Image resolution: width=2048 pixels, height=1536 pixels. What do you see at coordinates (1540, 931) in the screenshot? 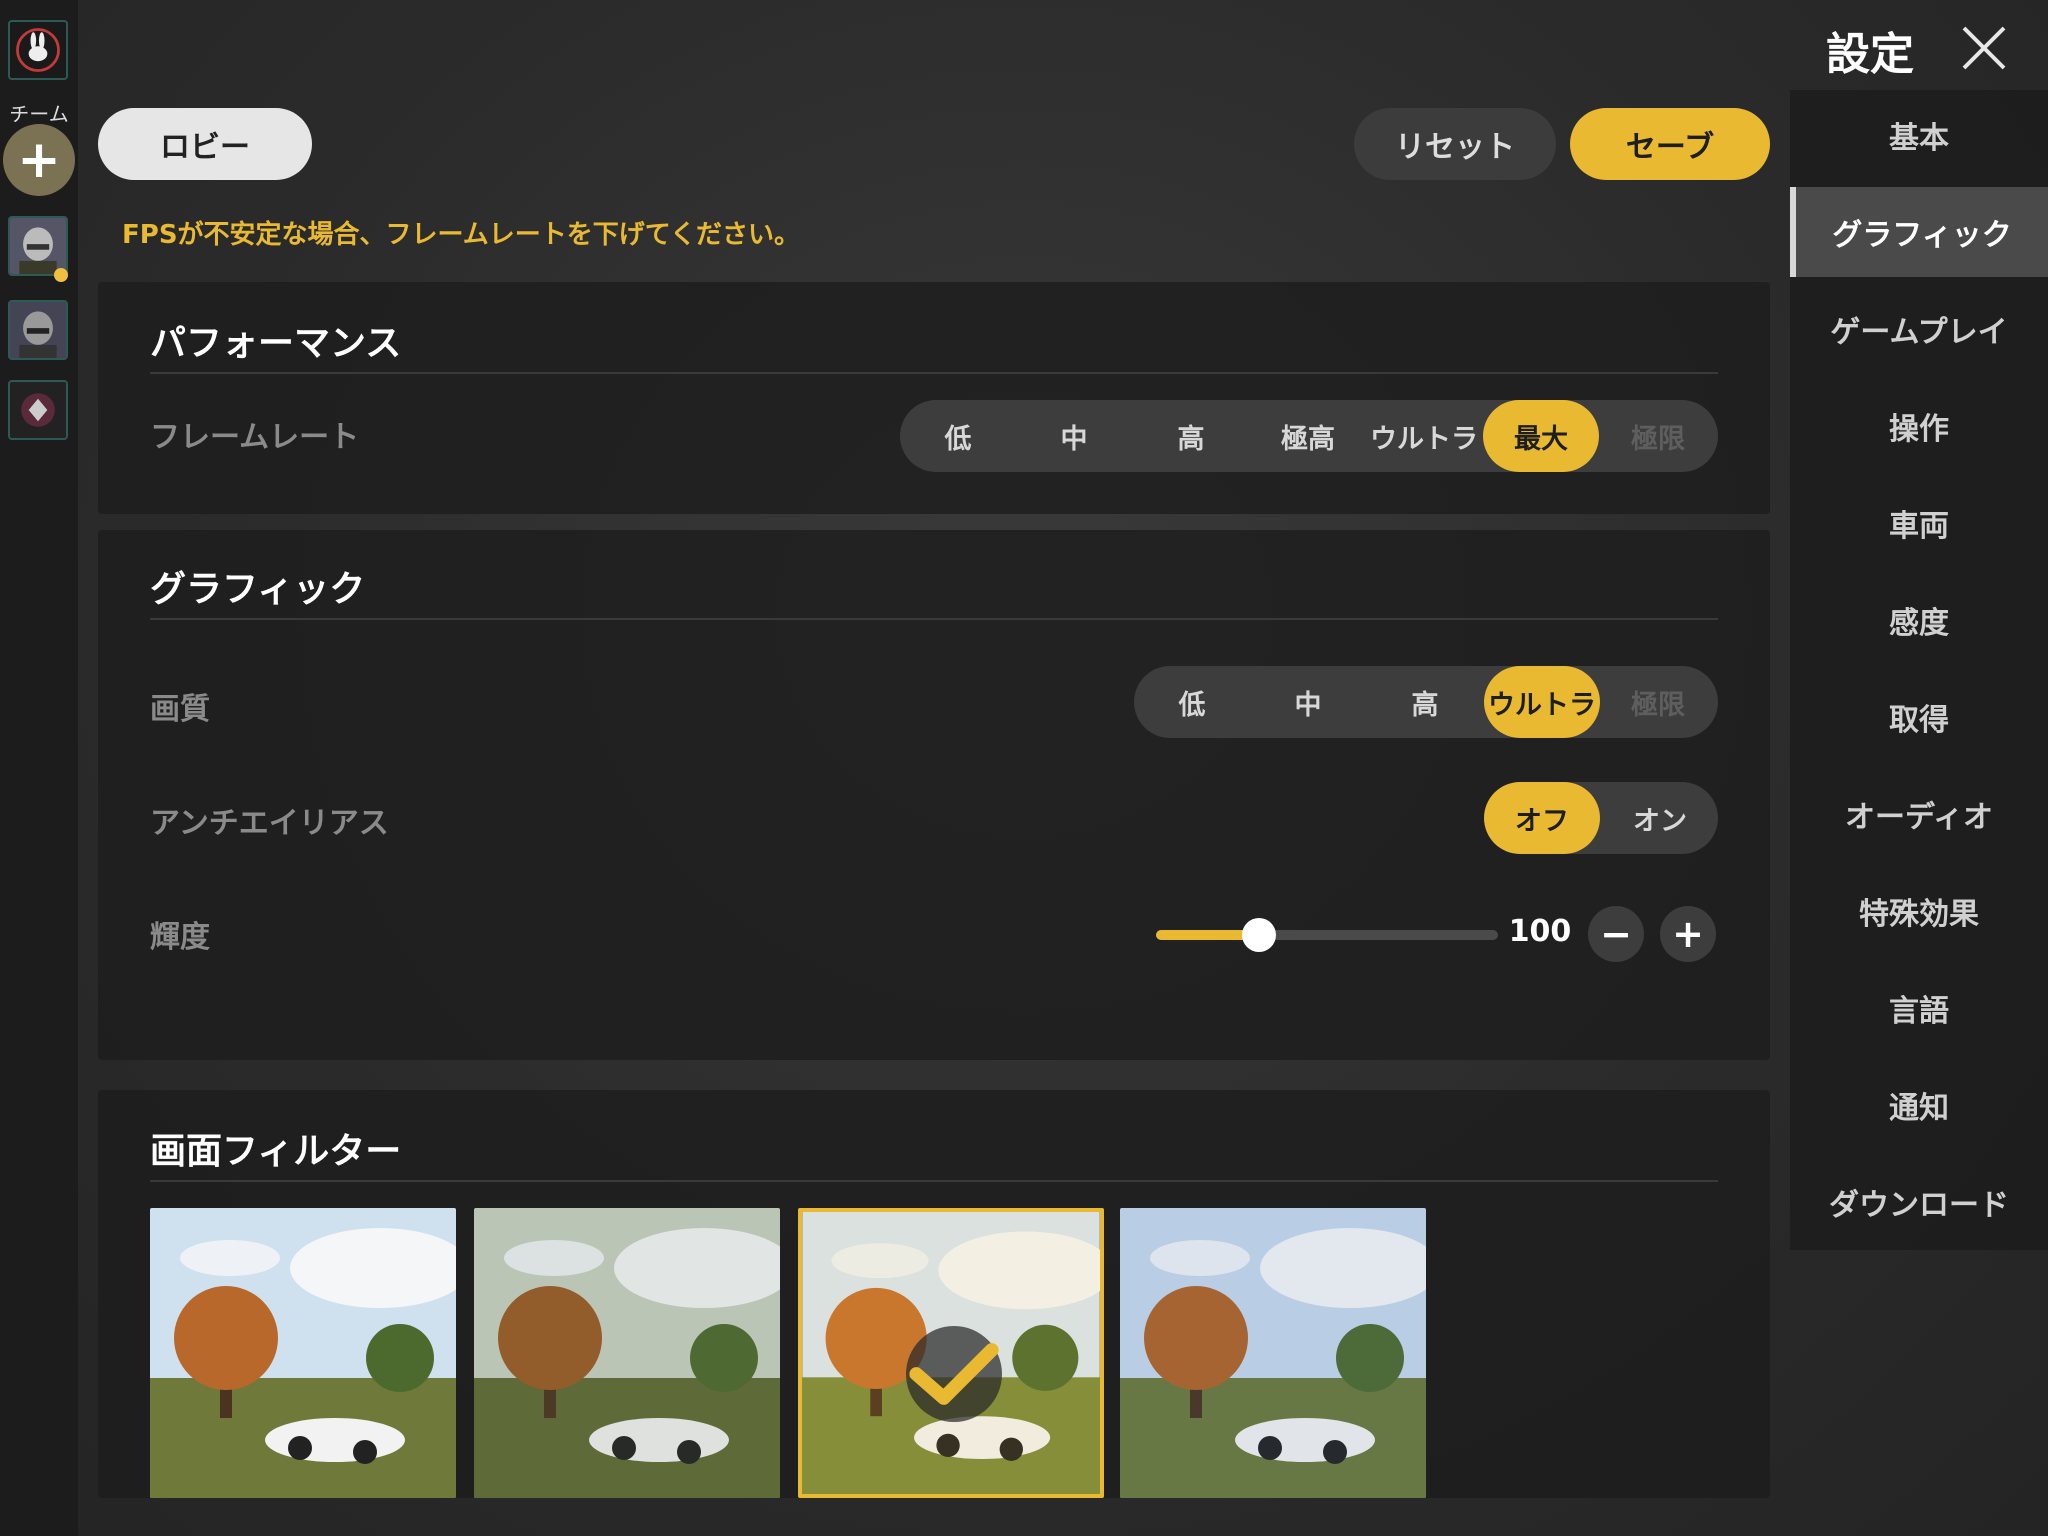
I see `brightness-value: 100` at bounding box center [1540, 931].